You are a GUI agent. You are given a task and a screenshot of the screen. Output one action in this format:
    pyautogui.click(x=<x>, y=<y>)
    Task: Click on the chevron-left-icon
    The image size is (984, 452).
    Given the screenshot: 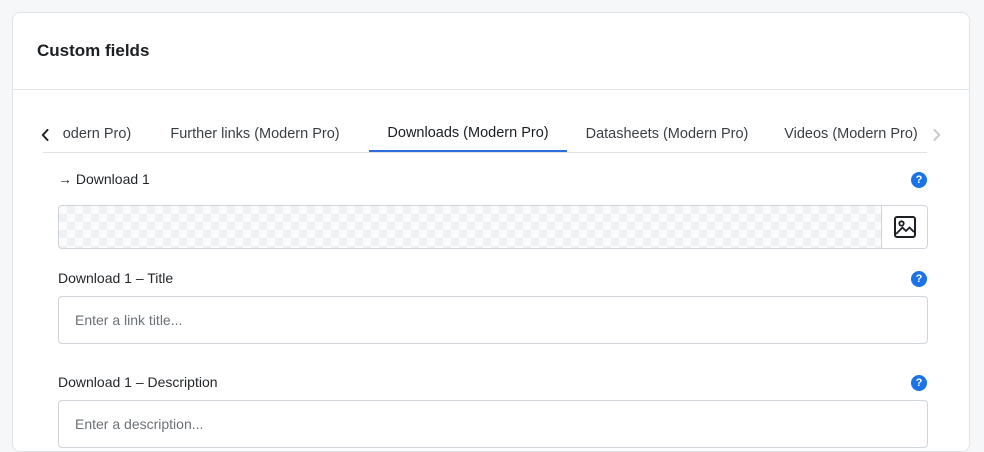 What is the action you would take?
    pyautogui.click(x=45, y=135)
    